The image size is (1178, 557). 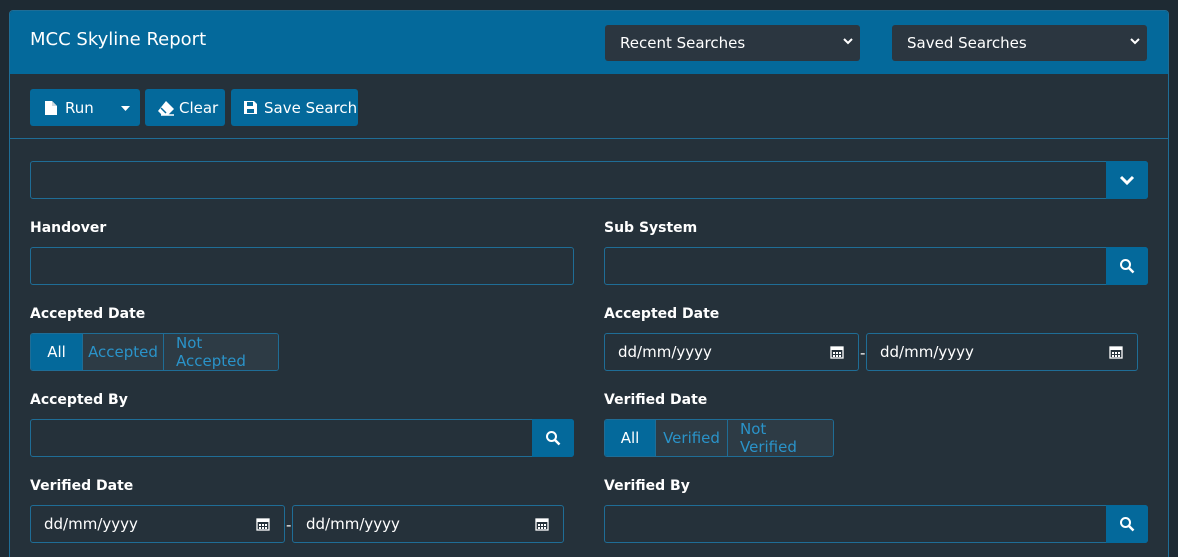 I want to click on save-search-label: Save Search, so click(x=311, y=107).